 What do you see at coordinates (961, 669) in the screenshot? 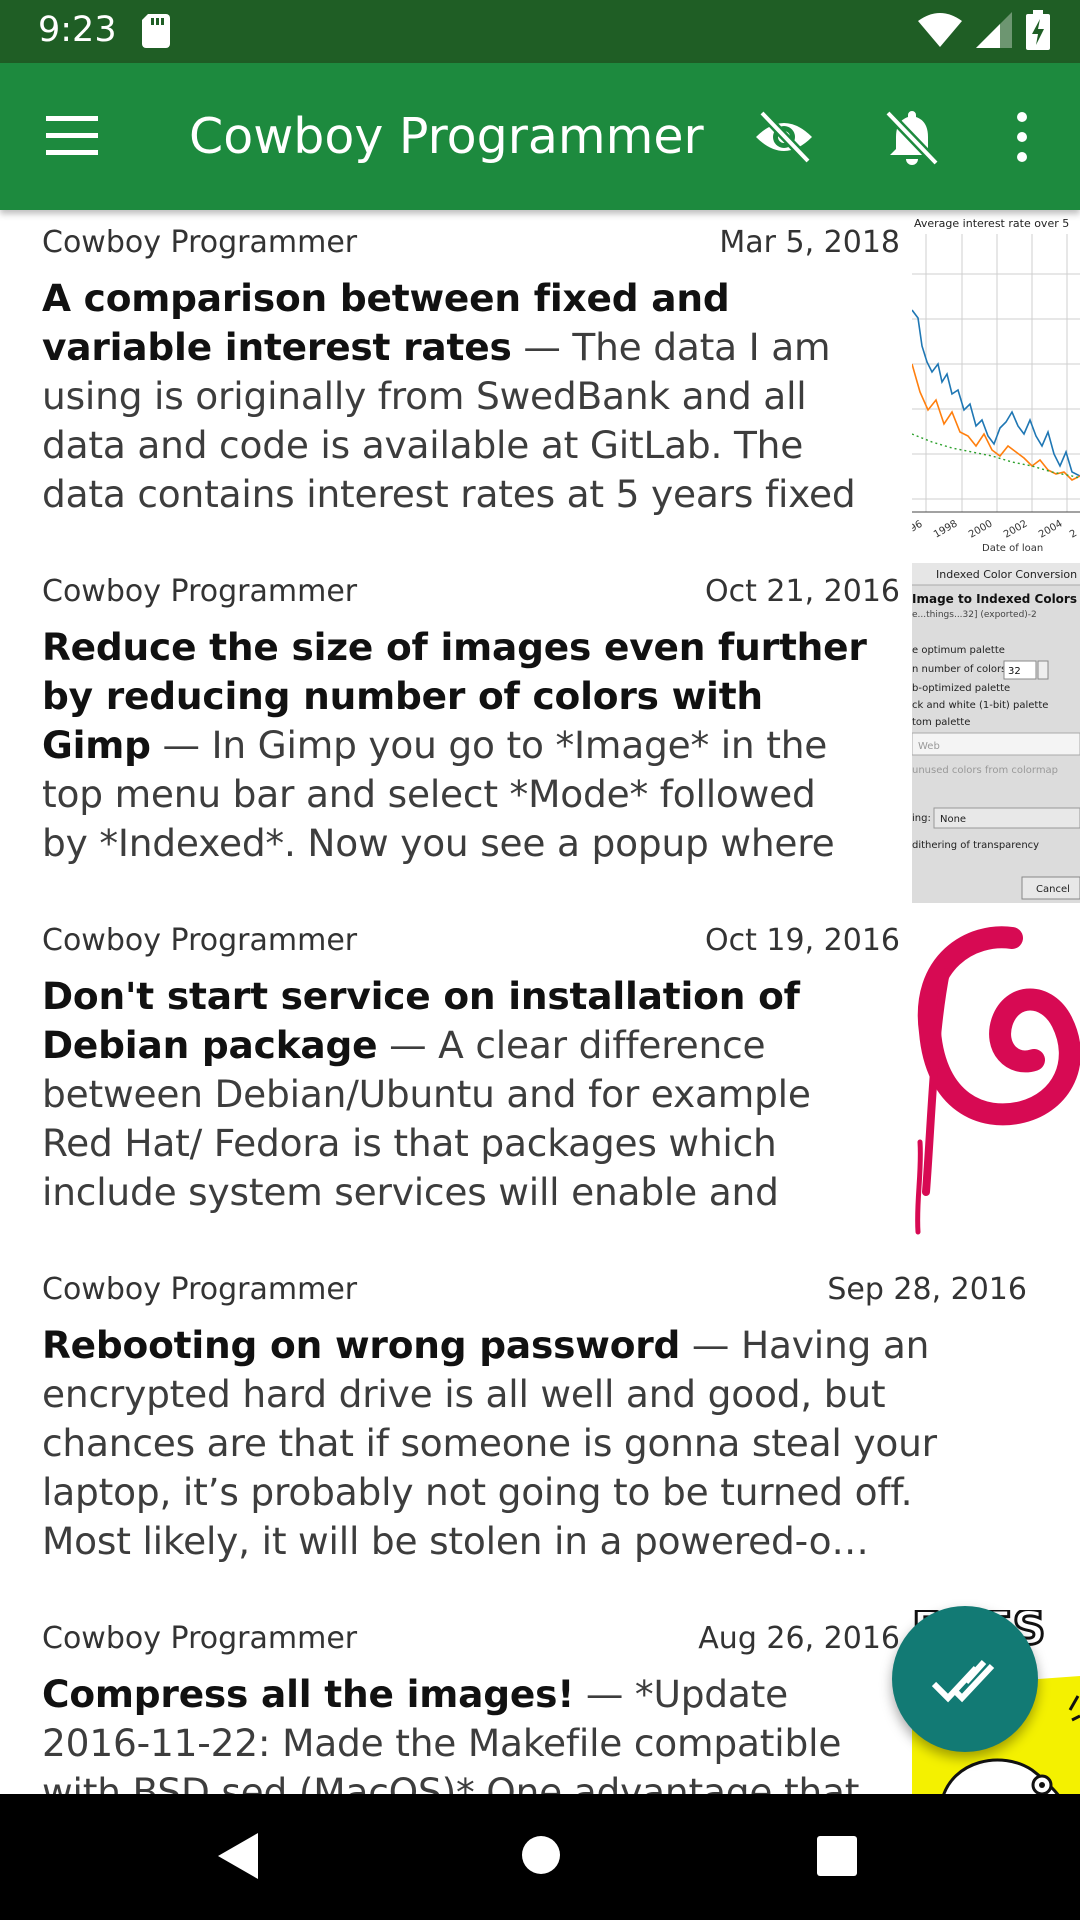
I see `thumb-dialog-option: n number of colors:` at bounding box center [961, 669].